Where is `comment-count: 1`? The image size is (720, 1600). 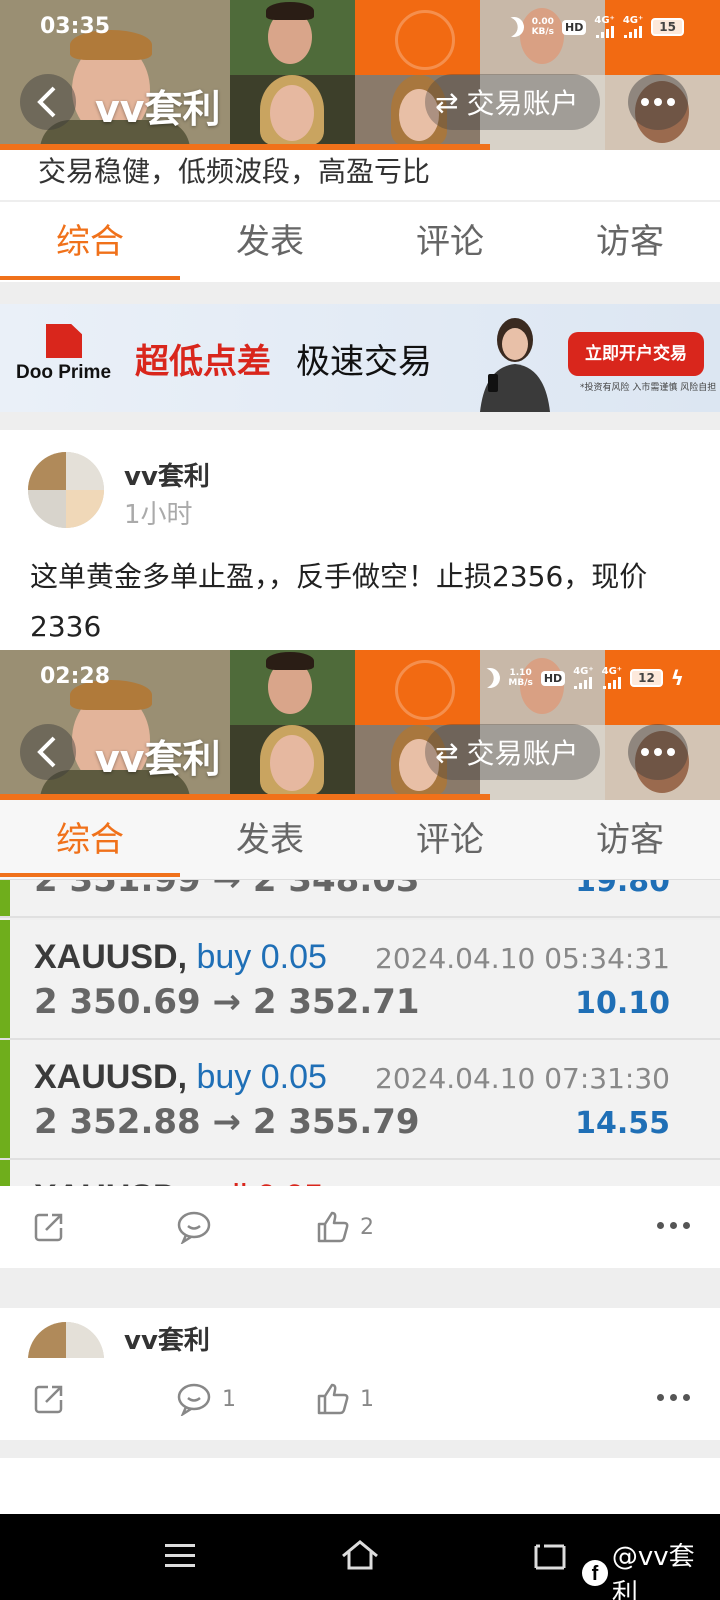 comment-count: 1 is located at coordinates (229, 1399).